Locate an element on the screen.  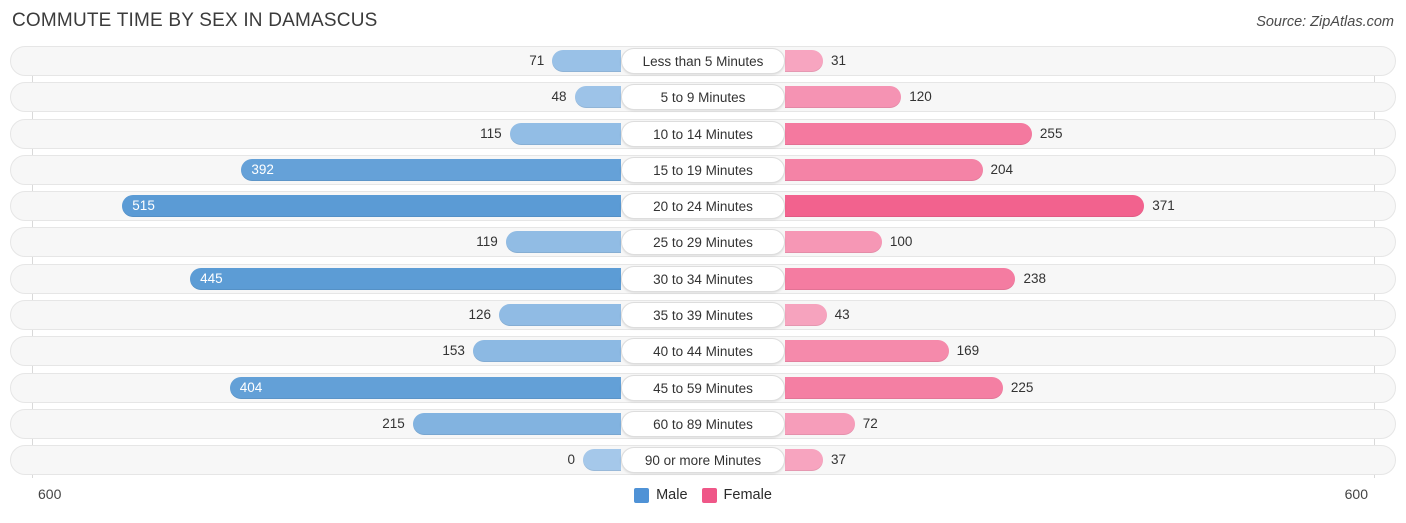
table-row: 71 31 Less than 5 Minutes is located at coordinates (703, 61).